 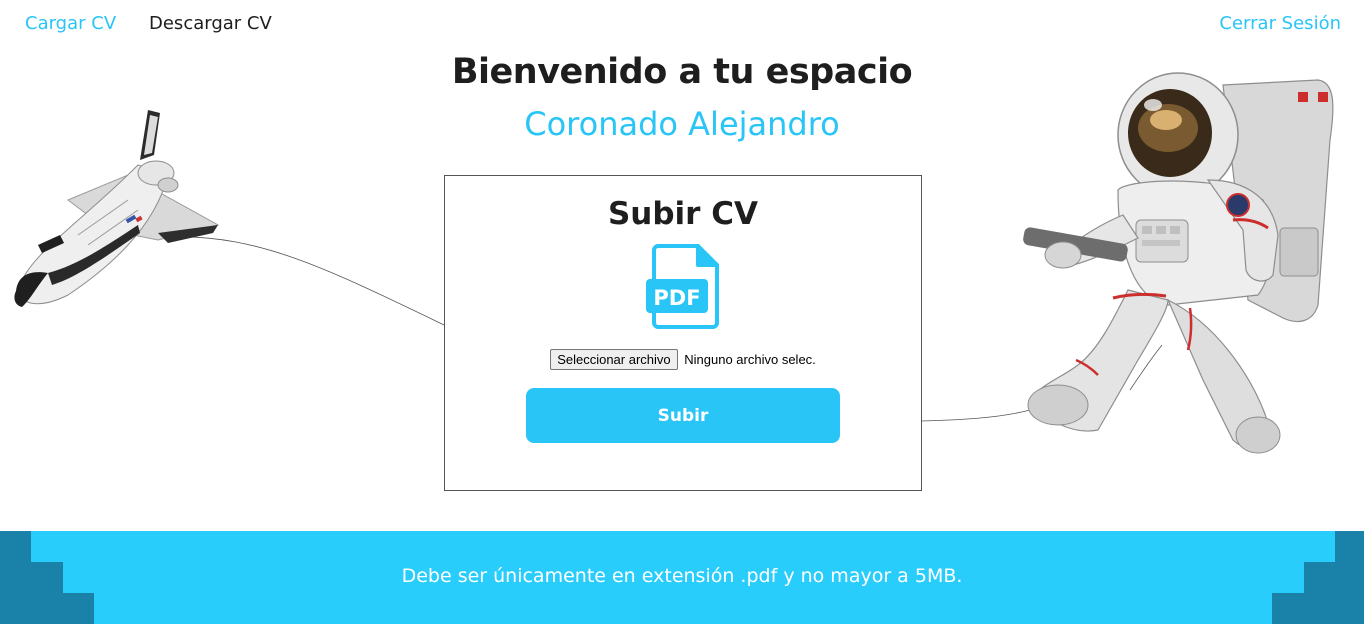 I want to click on pdf-file-icon: PDF, so click(x=682, y=286).